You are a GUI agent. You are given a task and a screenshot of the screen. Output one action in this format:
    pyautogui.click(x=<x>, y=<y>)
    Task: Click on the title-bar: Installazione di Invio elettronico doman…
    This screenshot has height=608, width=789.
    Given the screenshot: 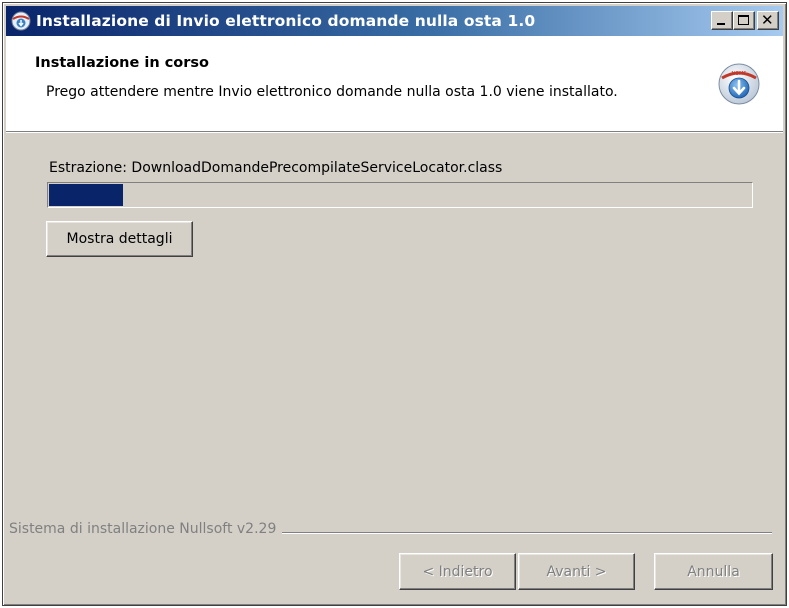 What is the action you would take?
    pyautogui.click(x=394, y=21)
    